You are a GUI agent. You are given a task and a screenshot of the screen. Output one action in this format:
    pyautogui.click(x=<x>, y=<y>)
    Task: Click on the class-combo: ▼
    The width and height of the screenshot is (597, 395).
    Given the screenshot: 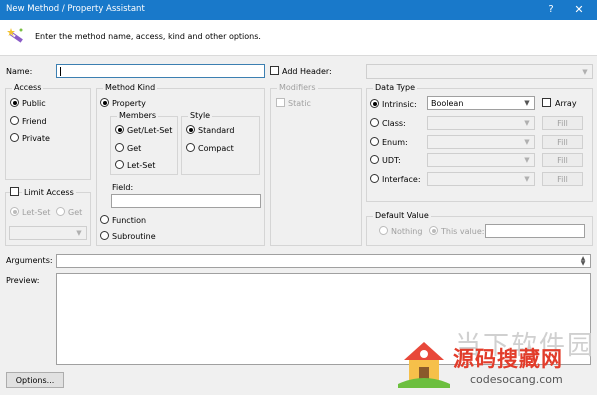 What is the action you would take?
    pyautogui.click(x=481, y=123)
    